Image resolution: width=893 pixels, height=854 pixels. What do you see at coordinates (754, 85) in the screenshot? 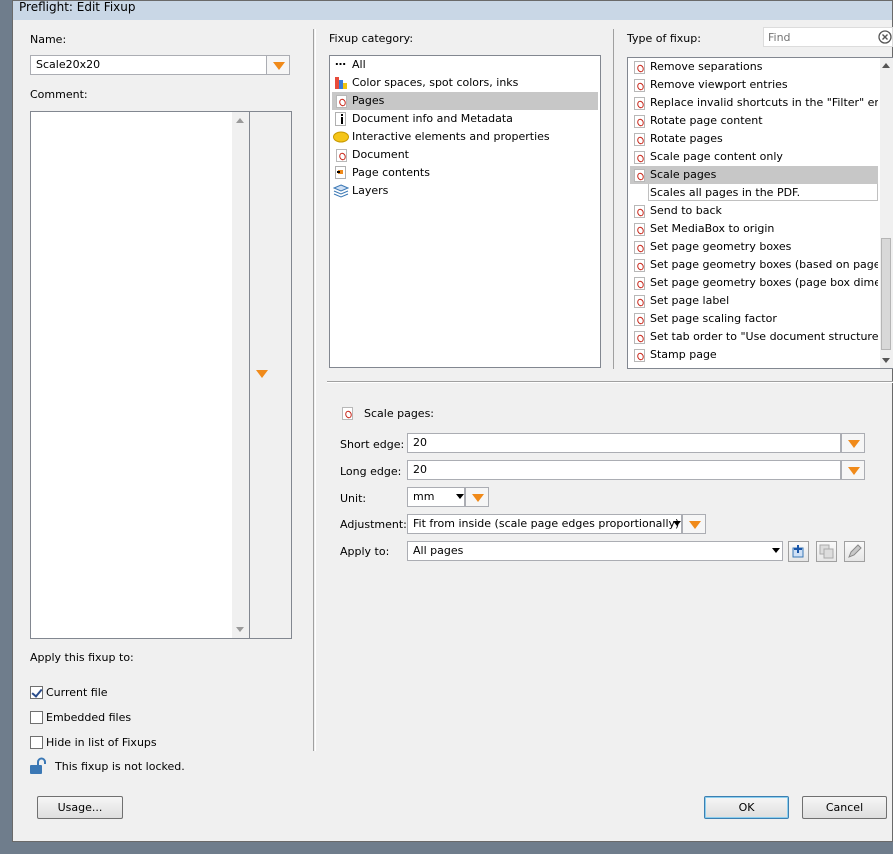
I see `fixup-type-item: Remove viewport entries` at bounding box center [754, 85].